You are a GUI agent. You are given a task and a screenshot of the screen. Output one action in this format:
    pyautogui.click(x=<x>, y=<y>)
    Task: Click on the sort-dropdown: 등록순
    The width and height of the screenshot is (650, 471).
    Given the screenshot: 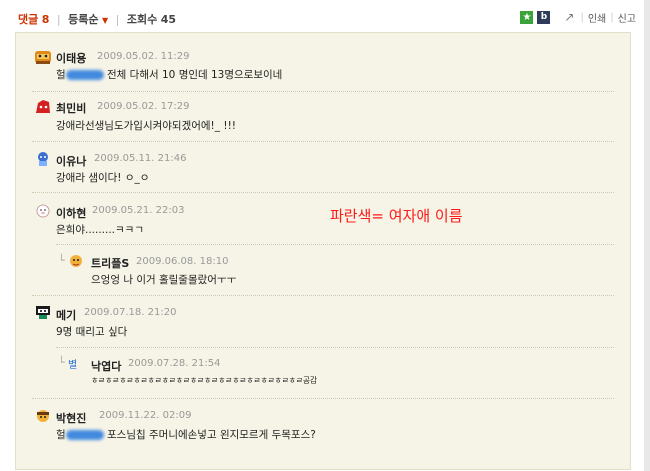 What is the action you would take?
    pyautogui.click(x=83, y=19)
    